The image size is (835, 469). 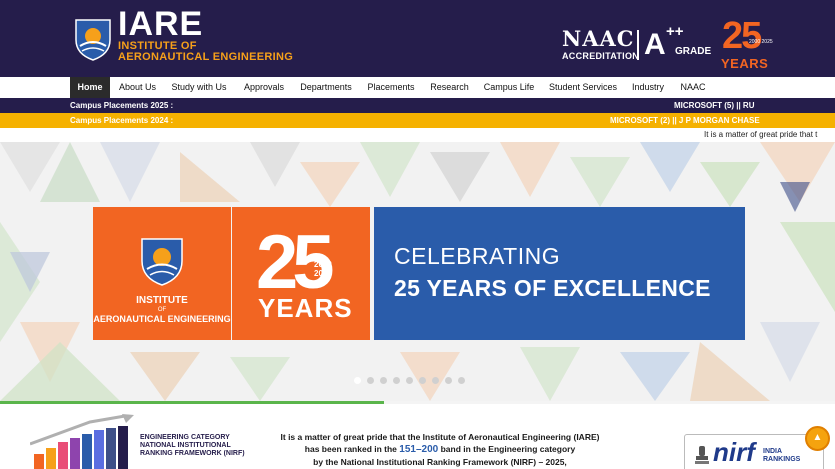 I want to click on banner-range-end: 2025, so click(x=323, y=273).